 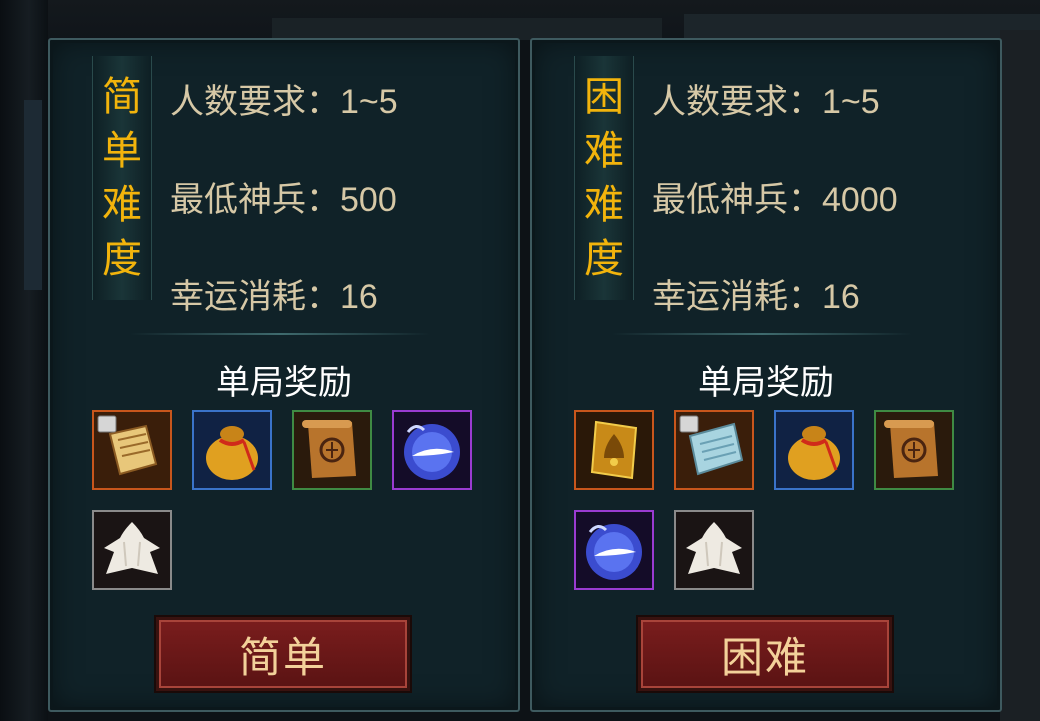 What do you see at coordinates (122, 178) in the screenshot?
I see `difficulty-tag: 简 单 难 度` at bounding box center [122, 178].